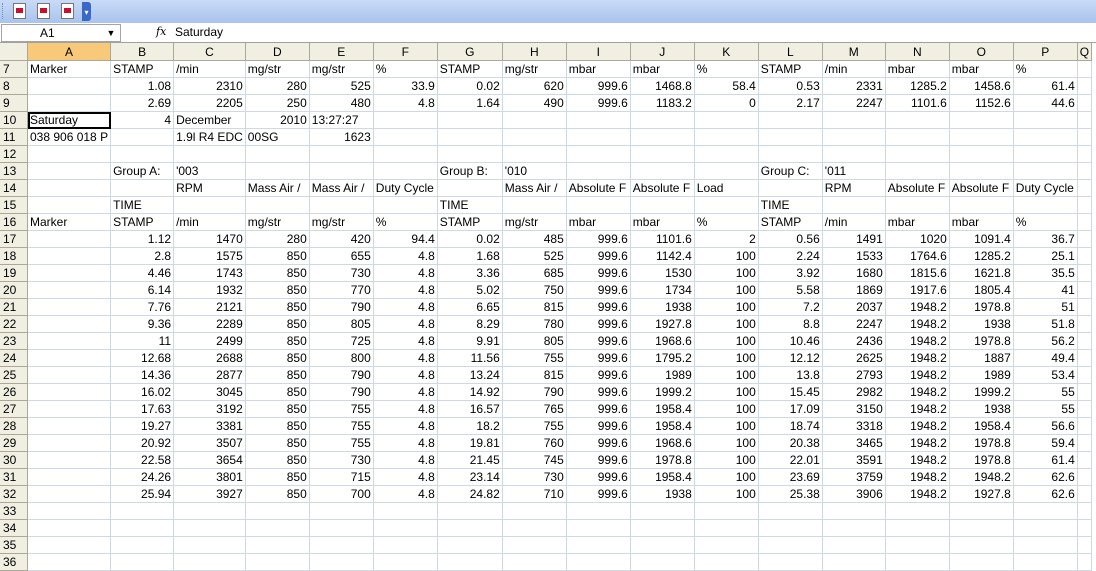 This screenshot has height=571, width=1096. Describe the element at coordinates (470, 120) in the screenshot. I see `cell-g10` at that location.